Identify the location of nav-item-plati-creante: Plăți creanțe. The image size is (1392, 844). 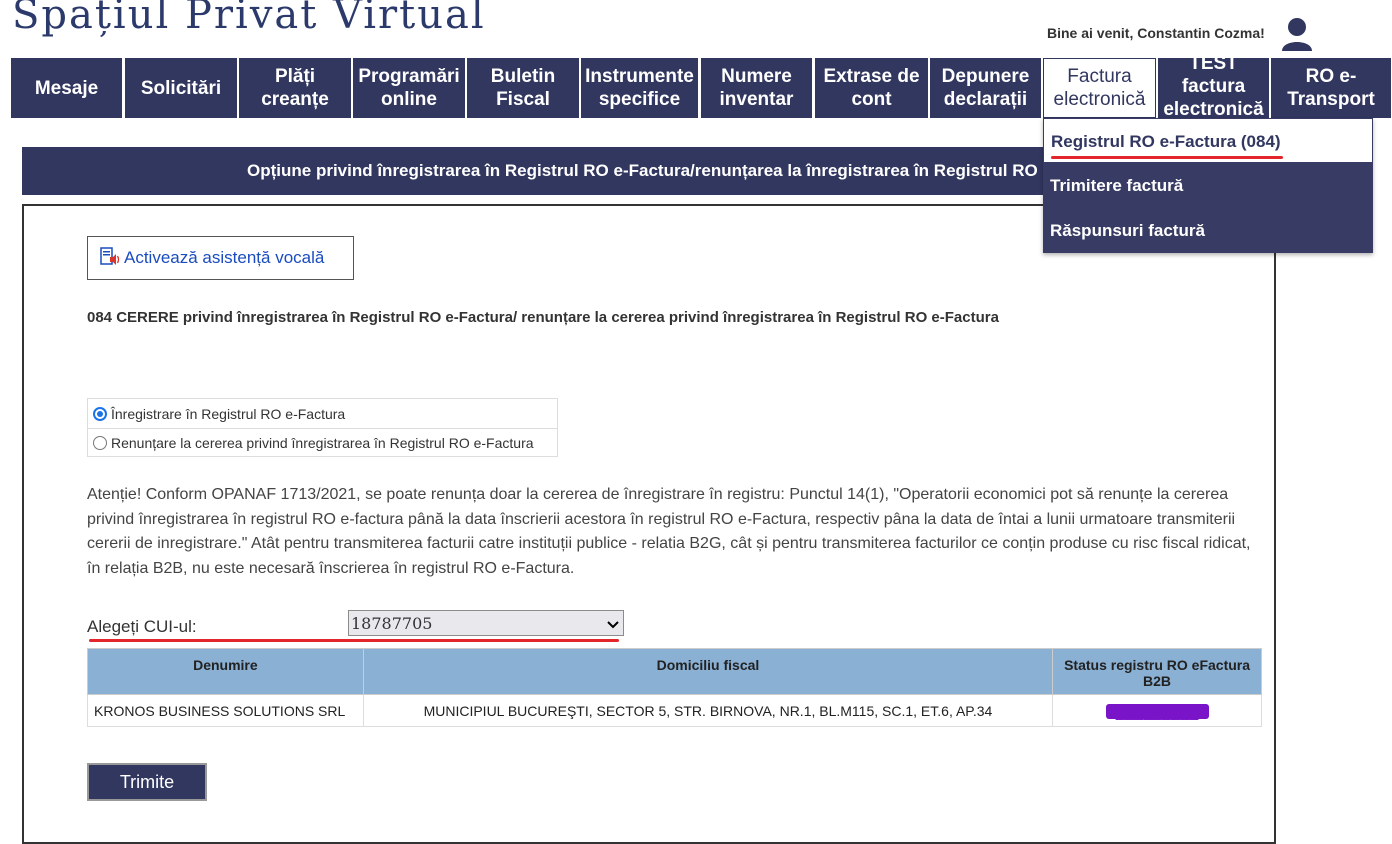
(295, 88).